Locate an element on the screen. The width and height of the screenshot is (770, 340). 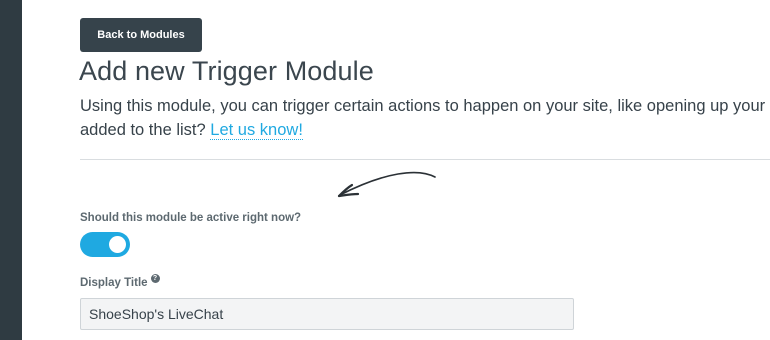
left-sidebar-rail is located at coordinates (11, 170).